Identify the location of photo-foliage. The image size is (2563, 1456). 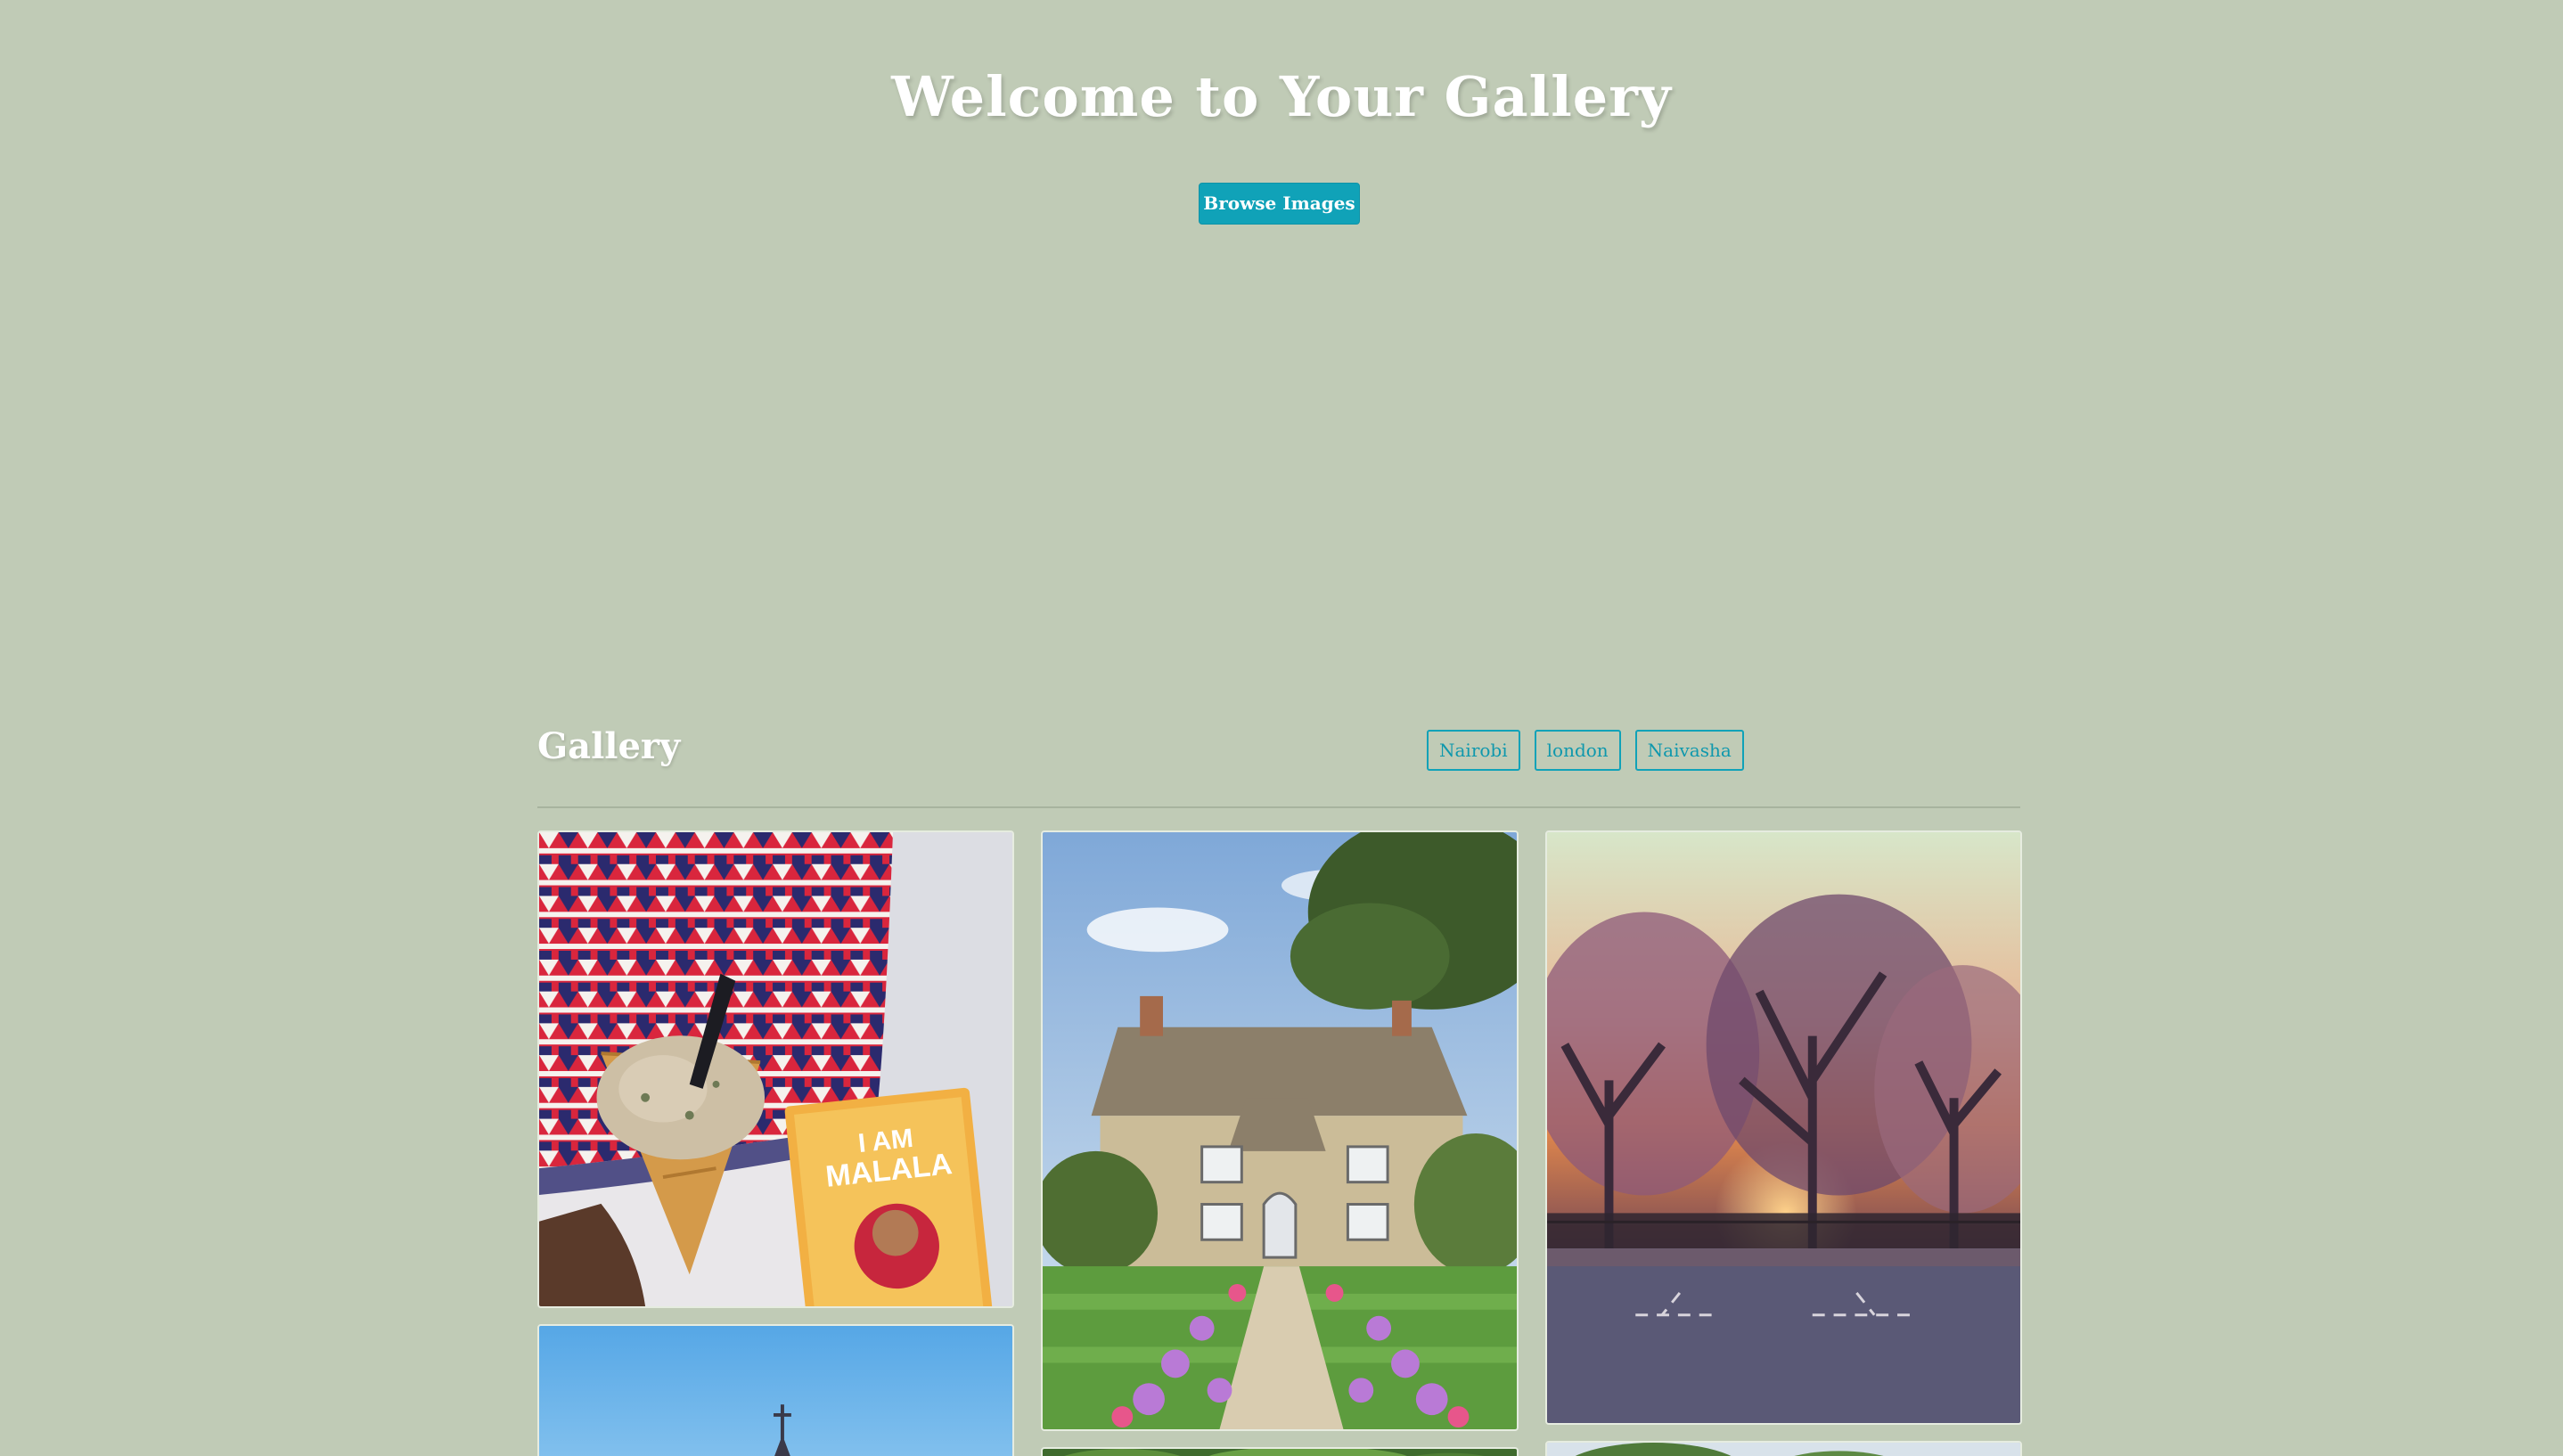
(1280, 1452).